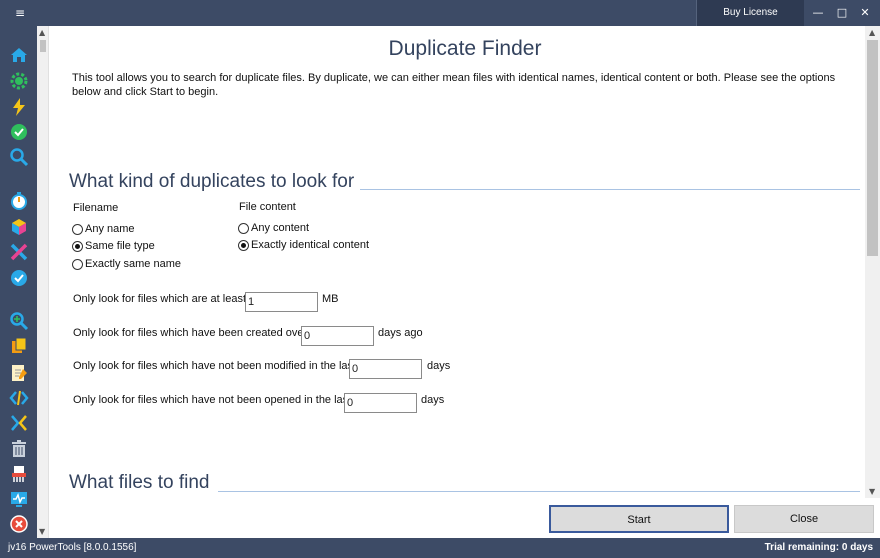 This screenshot has width=880, height=558. Describe the element at coordinates (400, 333) in the screenshot. I see `created-unit-label: days ago` at that location.